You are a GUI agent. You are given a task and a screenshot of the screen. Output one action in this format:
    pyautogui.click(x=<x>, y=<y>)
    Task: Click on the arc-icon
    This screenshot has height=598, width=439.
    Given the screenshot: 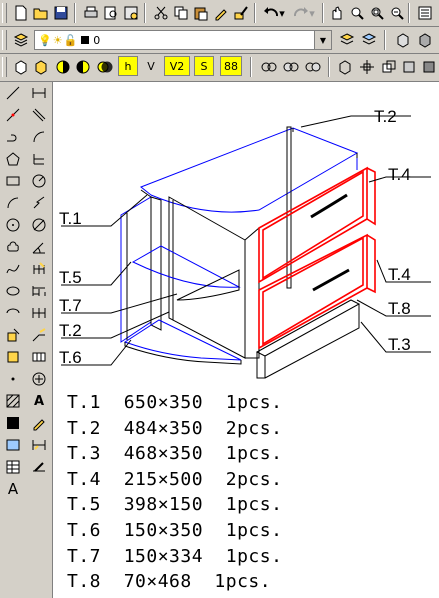 What is the action you would take?
    pyautogui.click(x=13, y=203)
    